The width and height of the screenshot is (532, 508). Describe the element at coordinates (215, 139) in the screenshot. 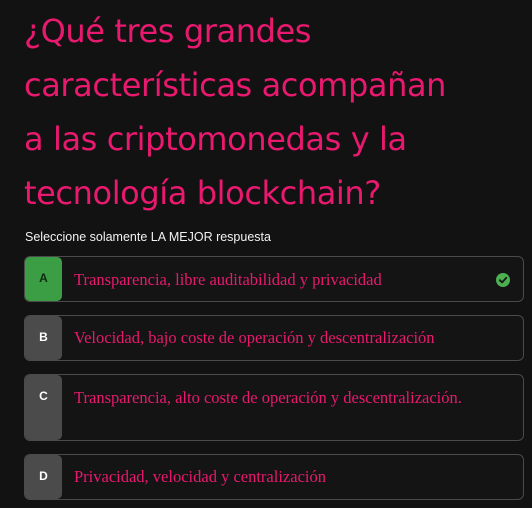

I see `question-line-3: a las criptomonedas y la` at that location.